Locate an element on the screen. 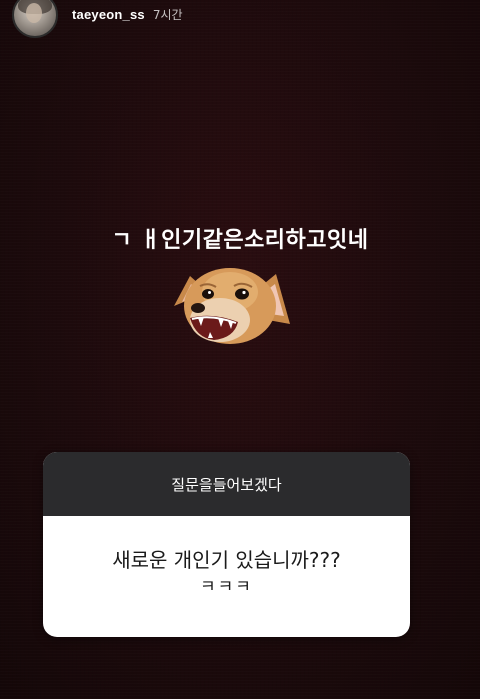 Image resolution: width=480 pixels, height=699 pixels. question-sticker-body: 새로운 개인기 있습니까??? ㅋㅋㅋ is located at coordinates (226, 576).